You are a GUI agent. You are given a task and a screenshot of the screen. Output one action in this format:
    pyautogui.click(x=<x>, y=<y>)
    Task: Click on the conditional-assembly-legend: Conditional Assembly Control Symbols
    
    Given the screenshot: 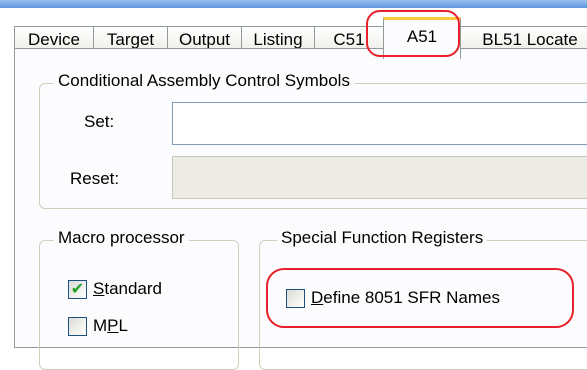 What is the action you would take?
    pyautogui.click(x=204, y=81)
    